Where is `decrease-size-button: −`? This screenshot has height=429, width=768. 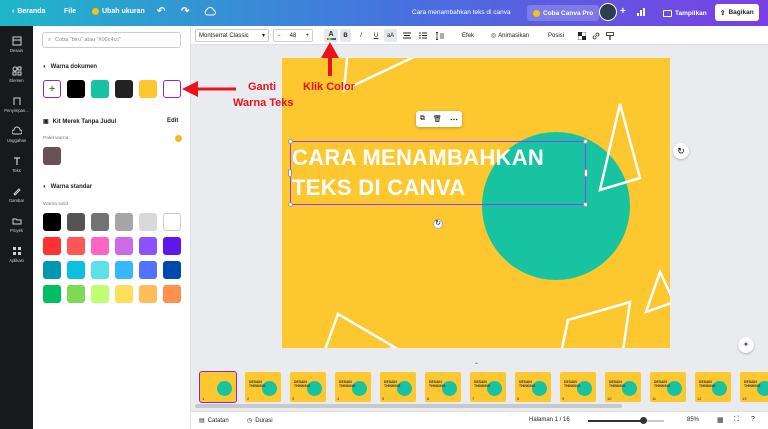
decrease-size-button: − is located at coordinates (279, 36).